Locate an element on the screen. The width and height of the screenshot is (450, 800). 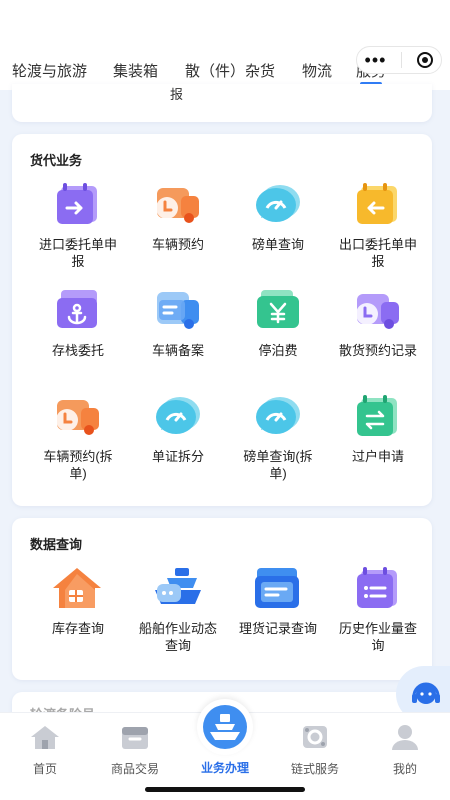
anchor-box-icon is located at coordinates (78, 310).